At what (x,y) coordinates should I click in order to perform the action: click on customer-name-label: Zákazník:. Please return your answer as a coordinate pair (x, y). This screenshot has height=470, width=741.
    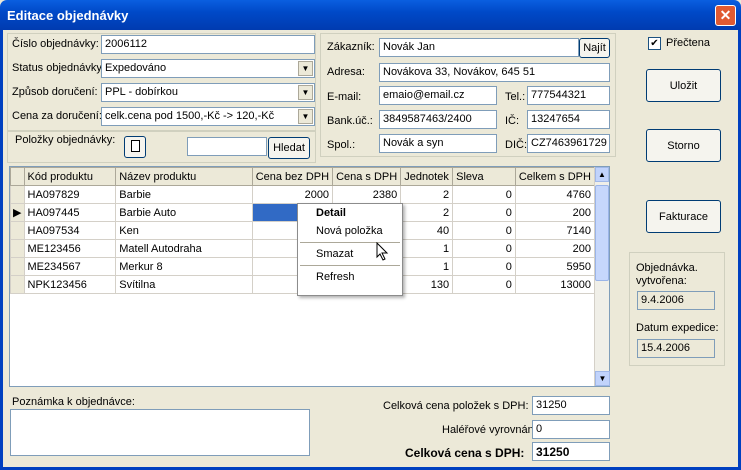
    Looking at the image, I should click on (351, 47).